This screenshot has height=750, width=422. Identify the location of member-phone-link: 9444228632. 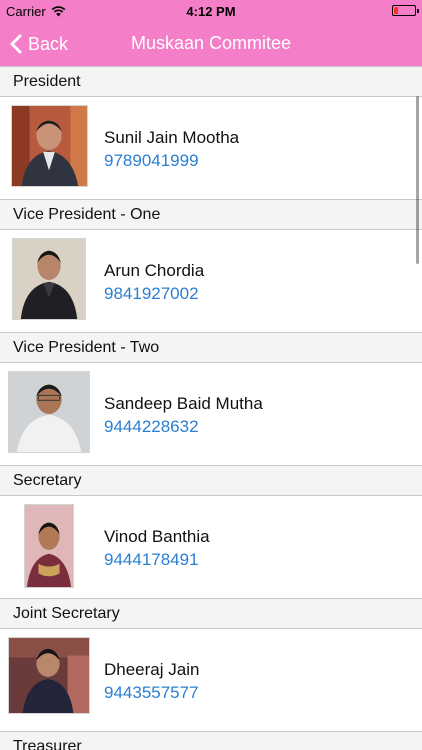
(151, 427).